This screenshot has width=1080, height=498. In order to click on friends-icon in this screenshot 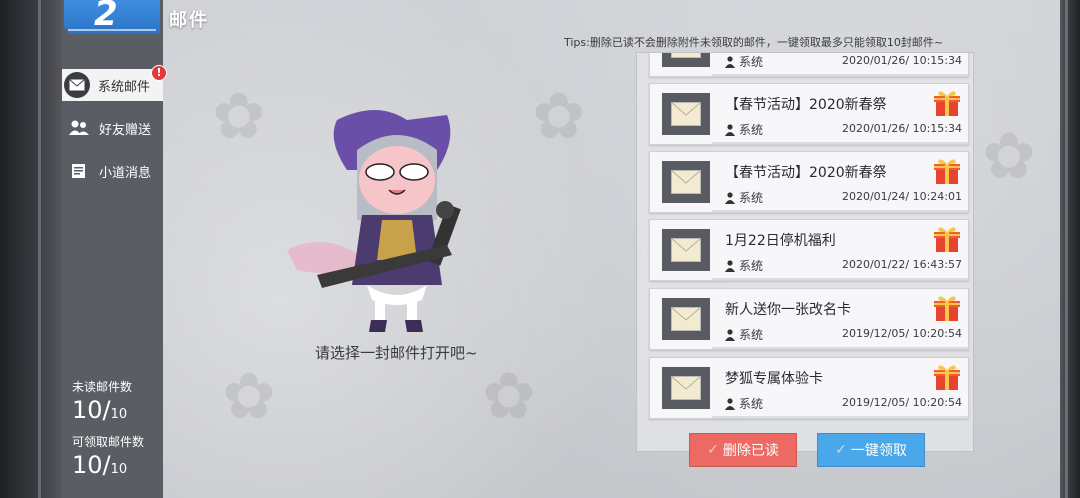, I will do `click(79, 128)`.